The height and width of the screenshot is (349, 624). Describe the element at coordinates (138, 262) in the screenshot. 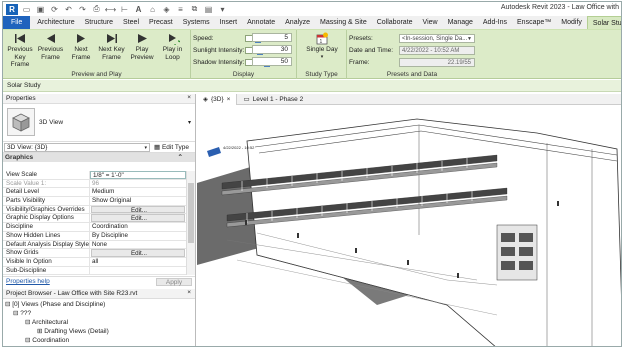

I see `property-value: all` at that location.